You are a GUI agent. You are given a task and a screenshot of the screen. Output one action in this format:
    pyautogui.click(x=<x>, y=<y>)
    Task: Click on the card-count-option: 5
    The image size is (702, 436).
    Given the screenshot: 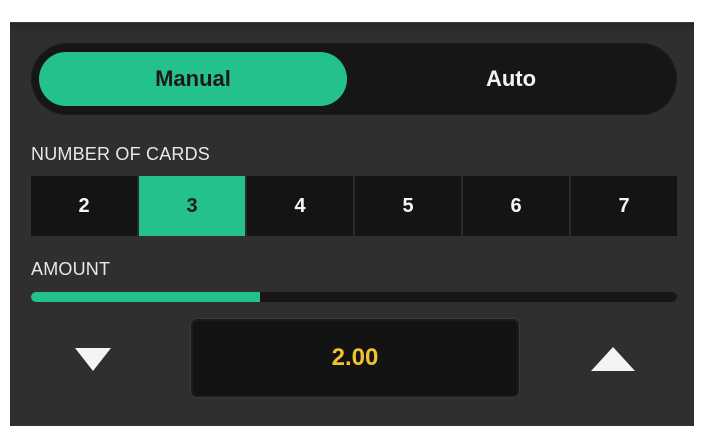 What is the action you would take?
    pyautogui.click(x=408, y=206)
    